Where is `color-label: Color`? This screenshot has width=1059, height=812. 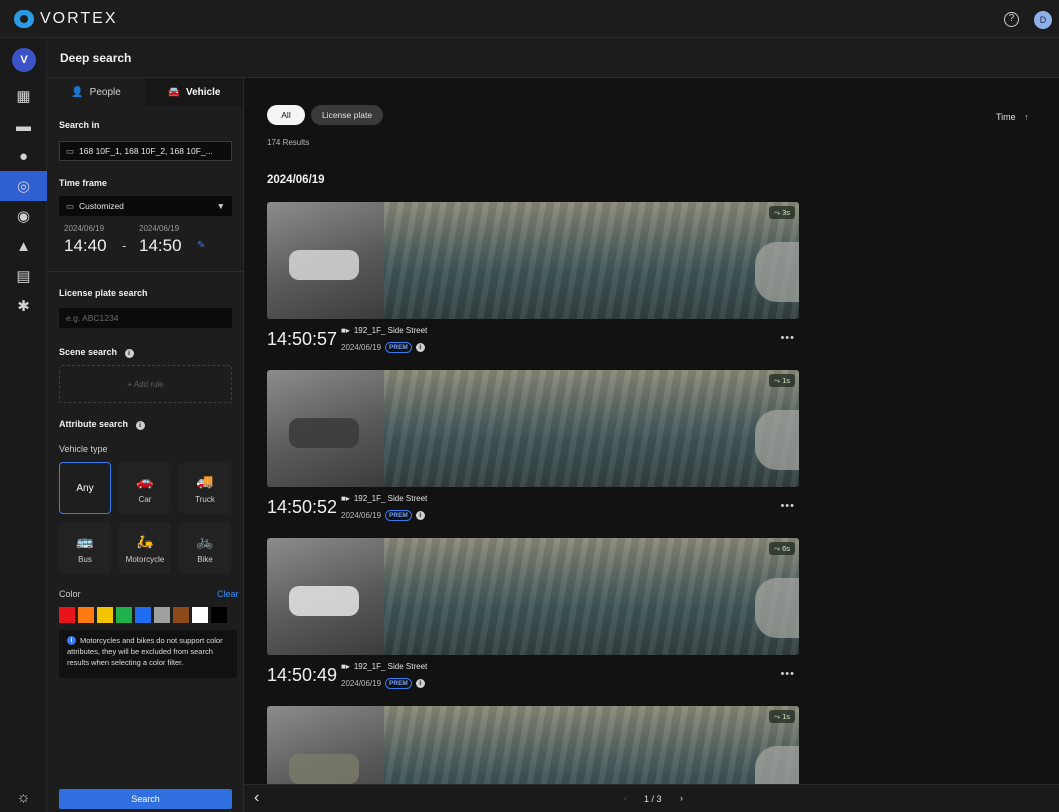
color-label: Color is located at coordinates (70, 594).